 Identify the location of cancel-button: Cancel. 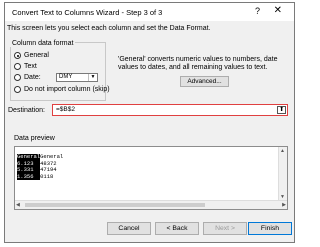
(129, 228).